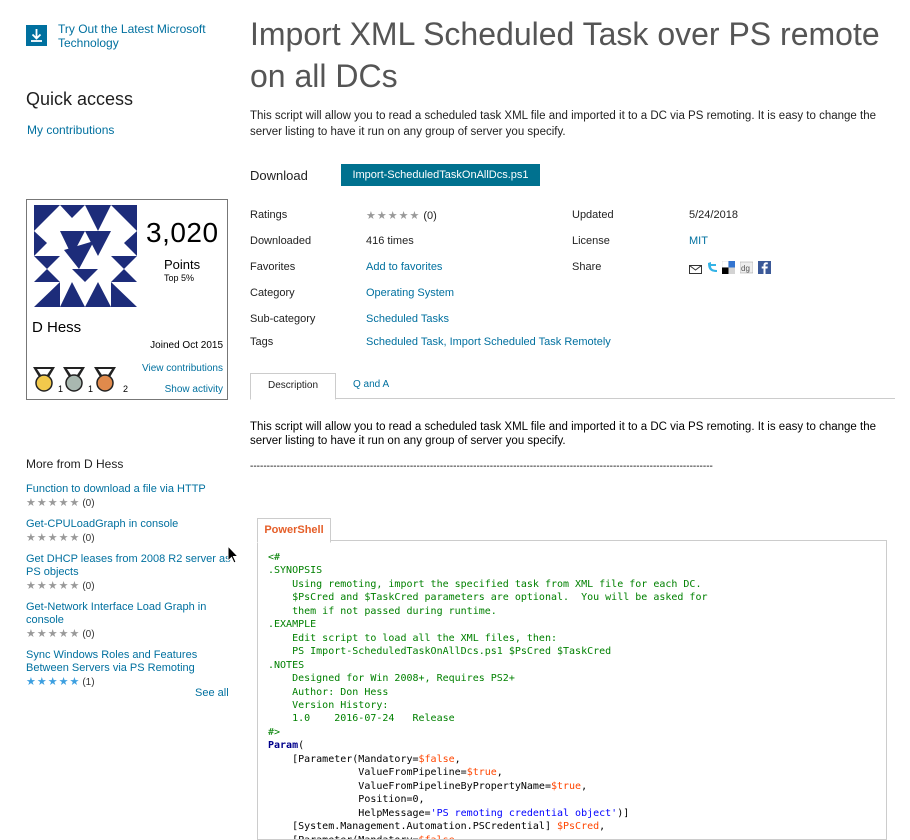  What do you see at coordinates (182, 232) in the screenshot?
I see `points-value: 3,020` at bounding box center [182, 232].